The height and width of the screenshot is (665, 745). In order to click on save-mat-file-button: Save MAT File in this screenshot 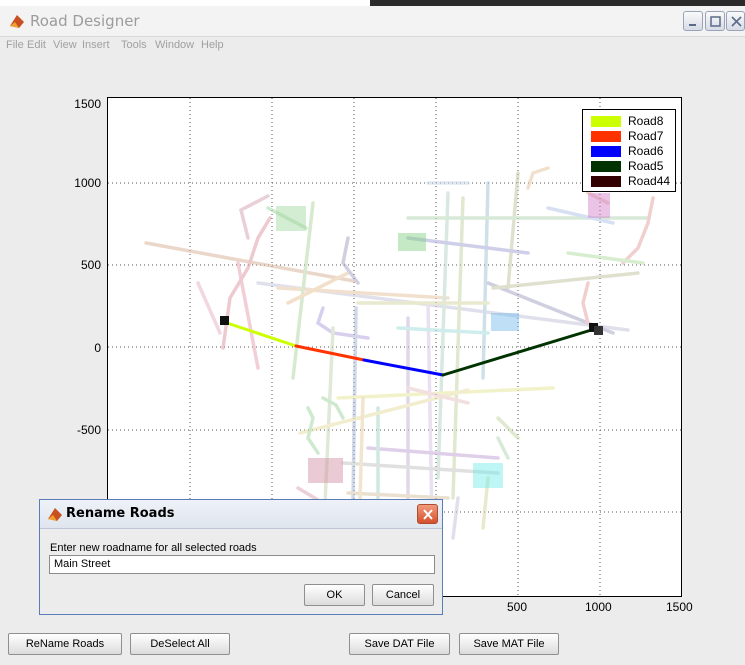, I will do `click(509, 644)`.